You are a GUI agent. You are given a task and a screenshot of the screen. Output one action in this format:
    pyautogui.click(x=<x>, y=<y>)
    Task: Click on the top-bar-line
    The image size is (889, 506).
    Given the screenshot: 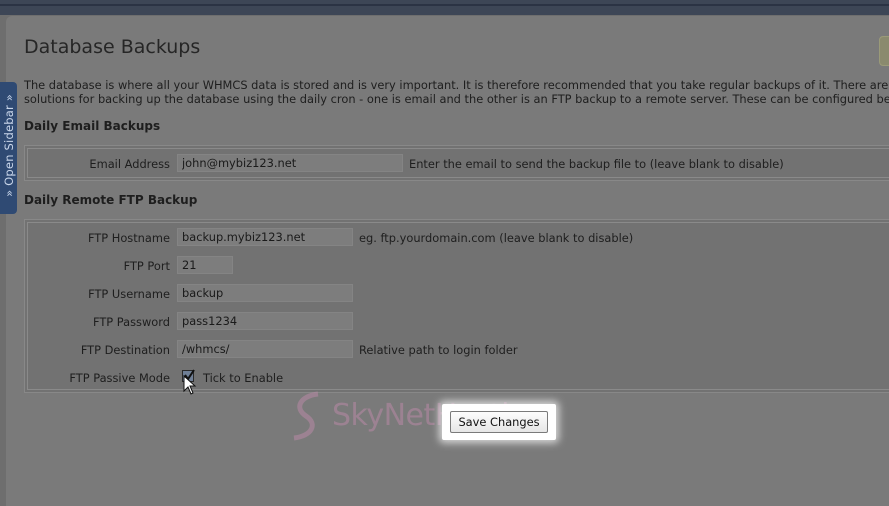 What is the action you would take?
    pyautogui.click(x=444, y=5)
    